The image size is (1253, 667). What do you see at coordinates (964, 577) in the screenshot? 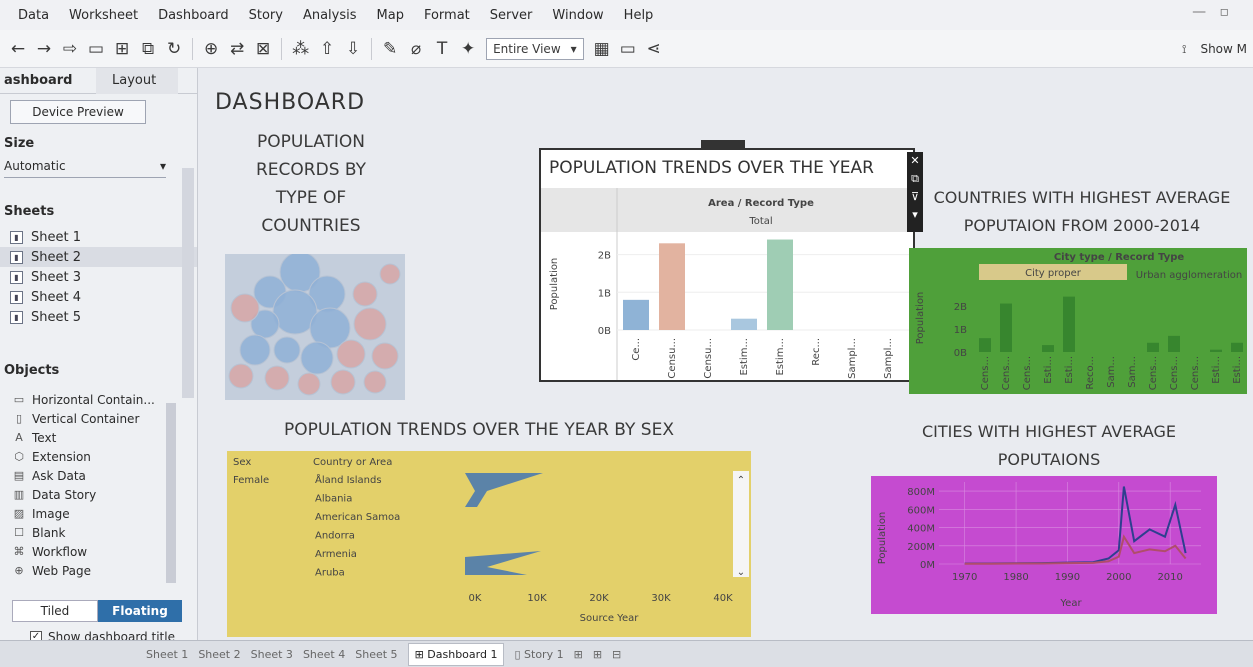
I see `x-tick-label: 1970` at bounding box center [964, 577].